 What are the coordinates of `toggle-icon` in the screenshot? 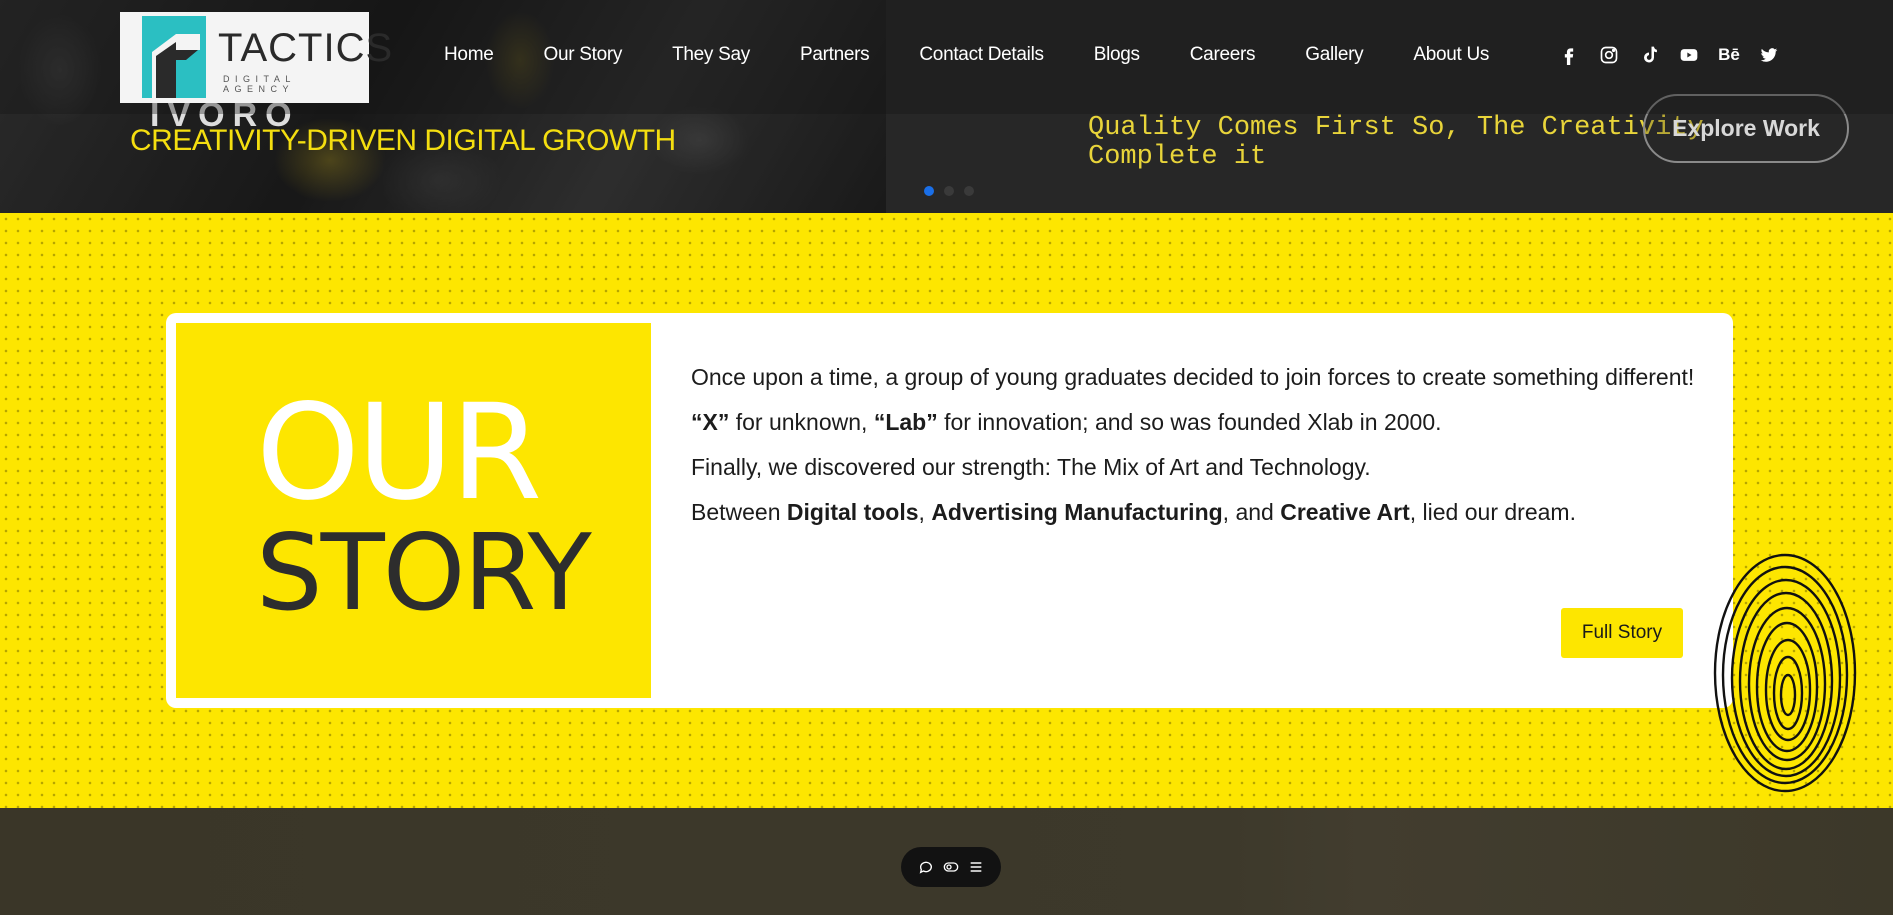 It's located at (951, 867).